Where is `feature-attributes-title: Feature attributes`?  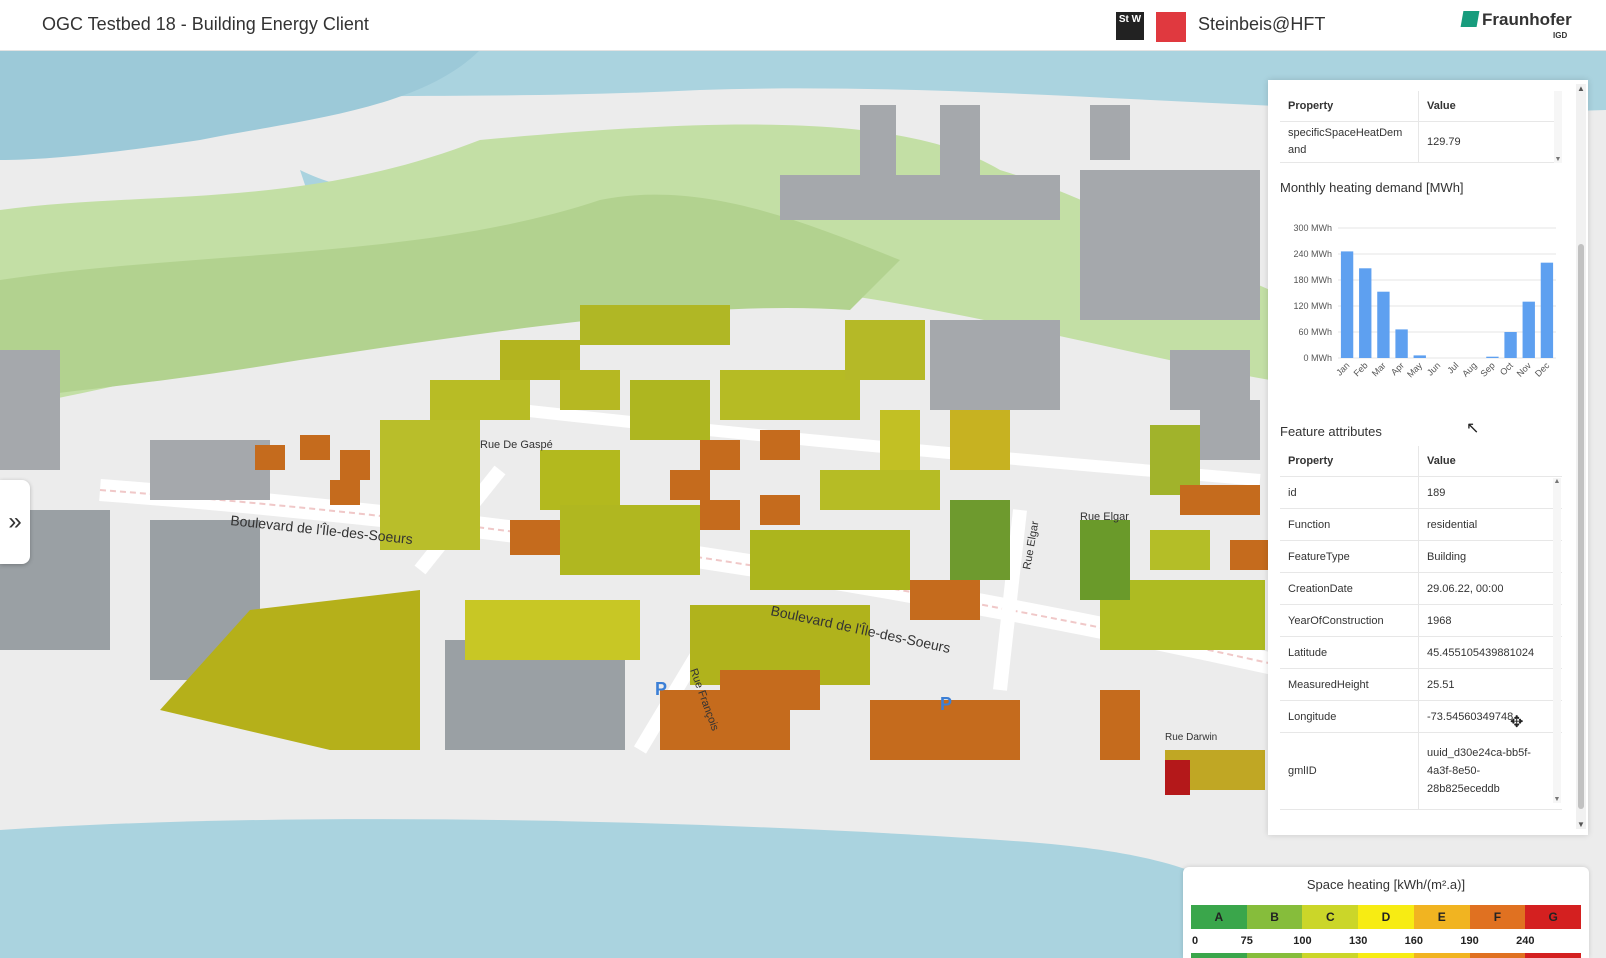 feature-attributes-title: Feature attributes is located at coordinates (1331, 431).